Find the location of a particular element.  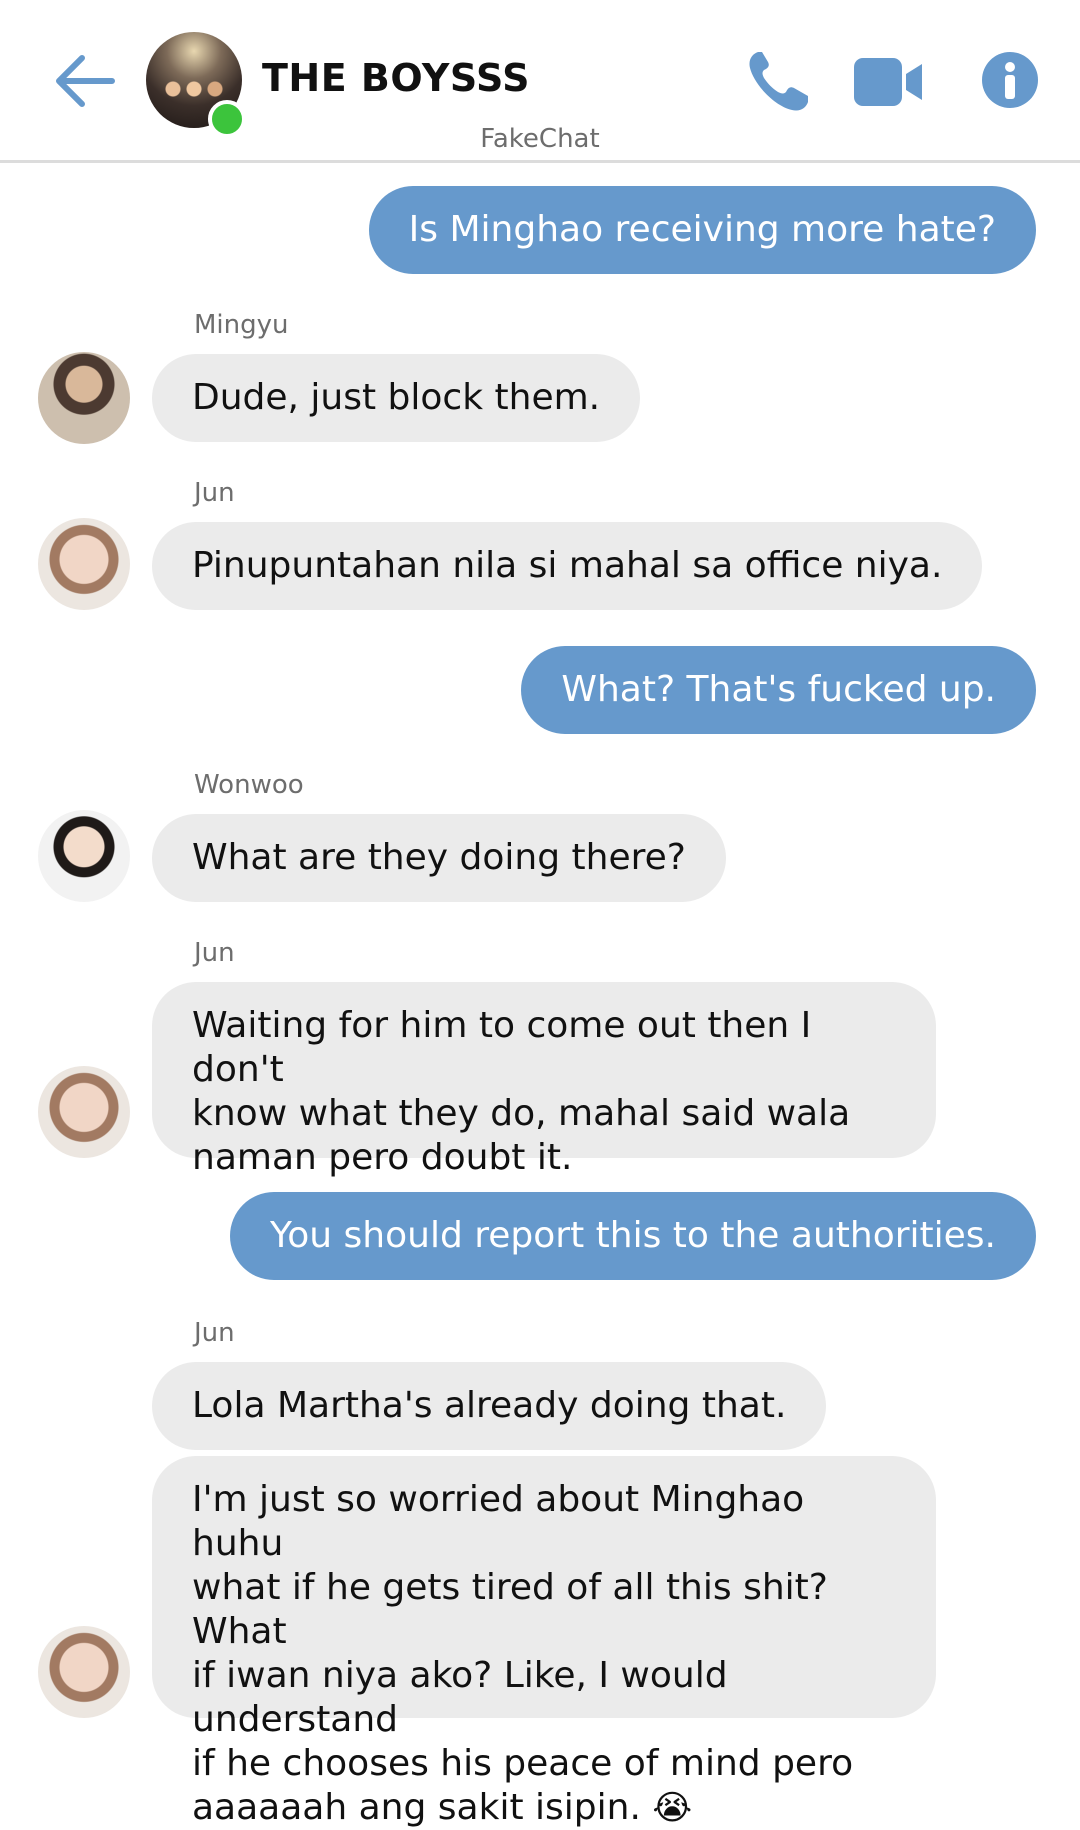

message-text: What are they doing there? is located at coordinates (439, 857).